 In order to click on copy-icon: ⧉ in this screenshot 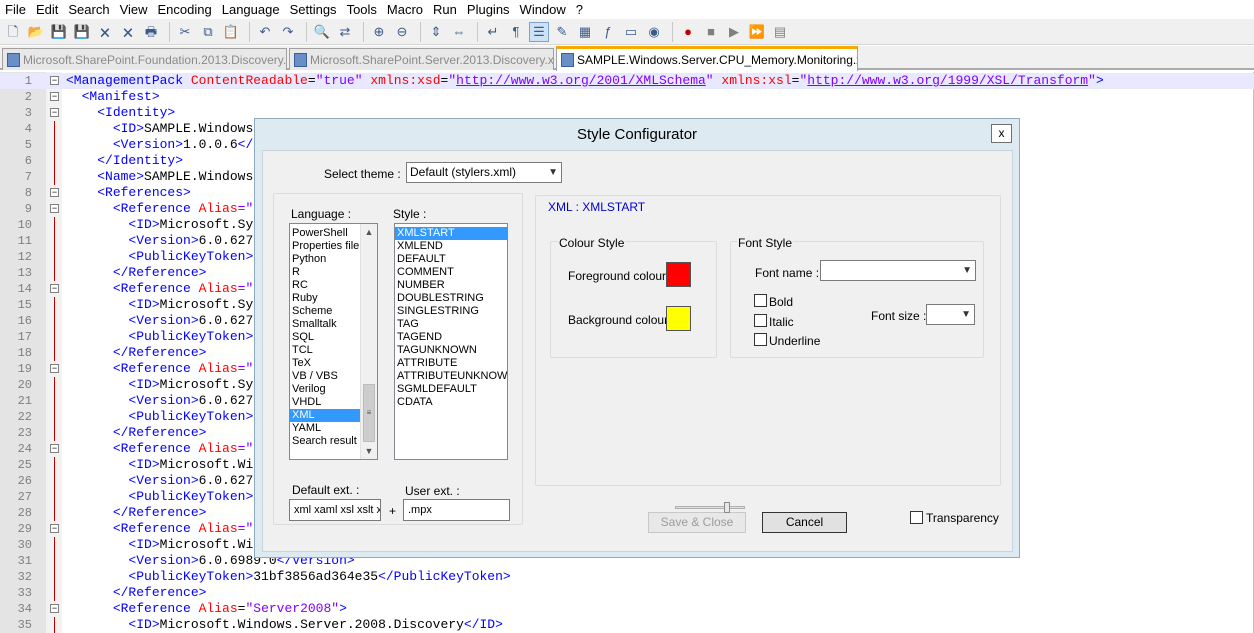, I will do `click(208, 32)`.